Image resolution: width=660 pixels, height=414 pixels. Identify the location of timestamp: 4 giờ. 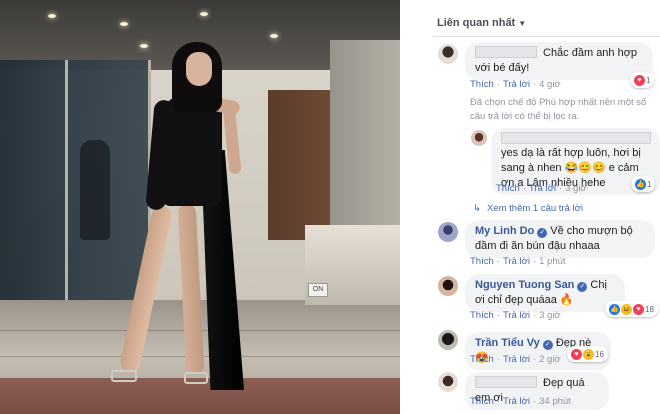
(550, 84).